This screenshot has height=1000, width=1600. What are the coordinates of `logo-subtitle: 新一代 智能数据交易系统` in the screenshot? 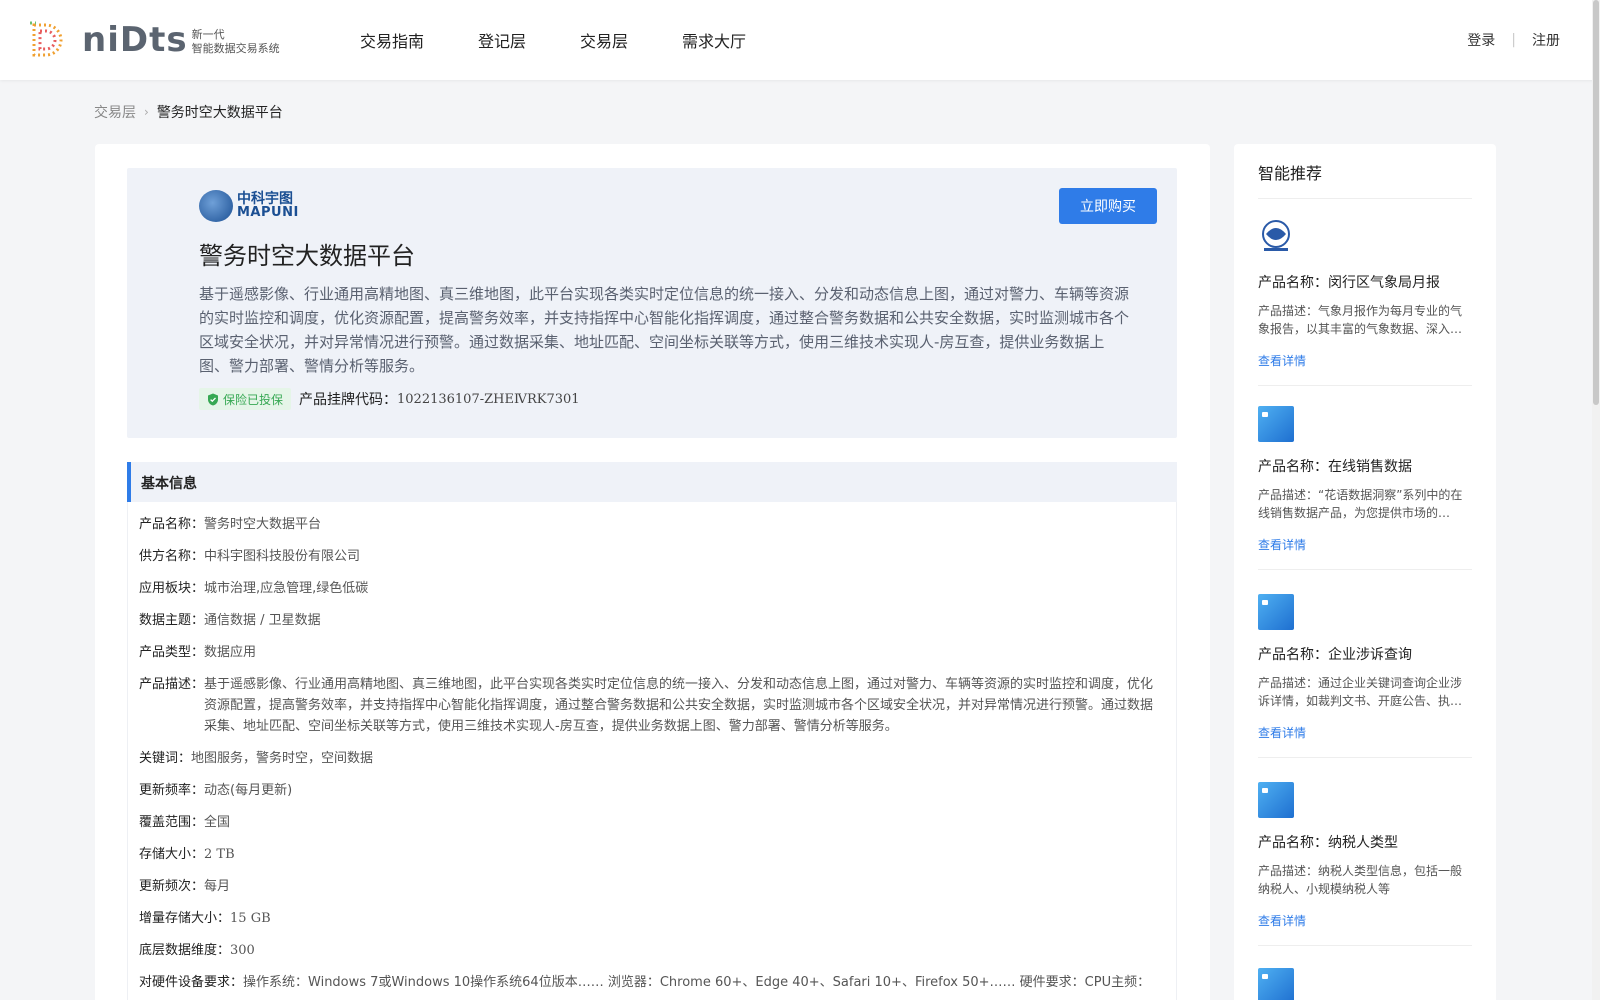 It's located at (236, 42).